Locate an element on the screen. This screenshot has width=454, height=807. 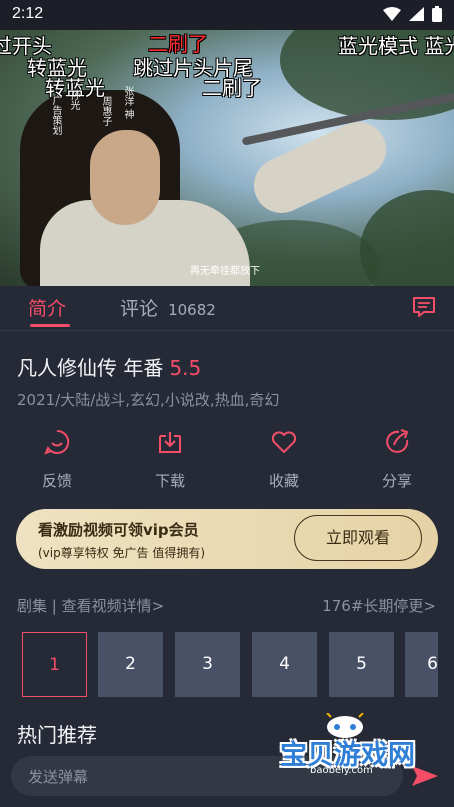
danmaku-item: 二刷了 is located at coordinates (232, 88).